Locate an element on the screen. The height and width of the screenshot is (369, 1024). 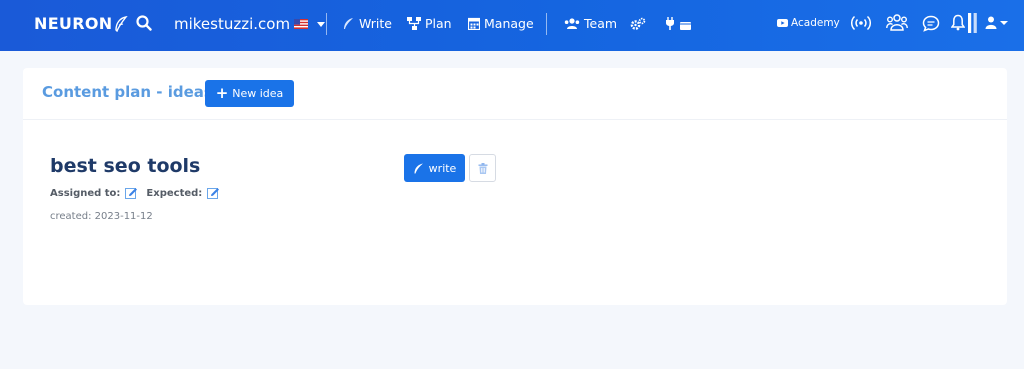
expected-label: Expected: is located at coordinates (174, 193).